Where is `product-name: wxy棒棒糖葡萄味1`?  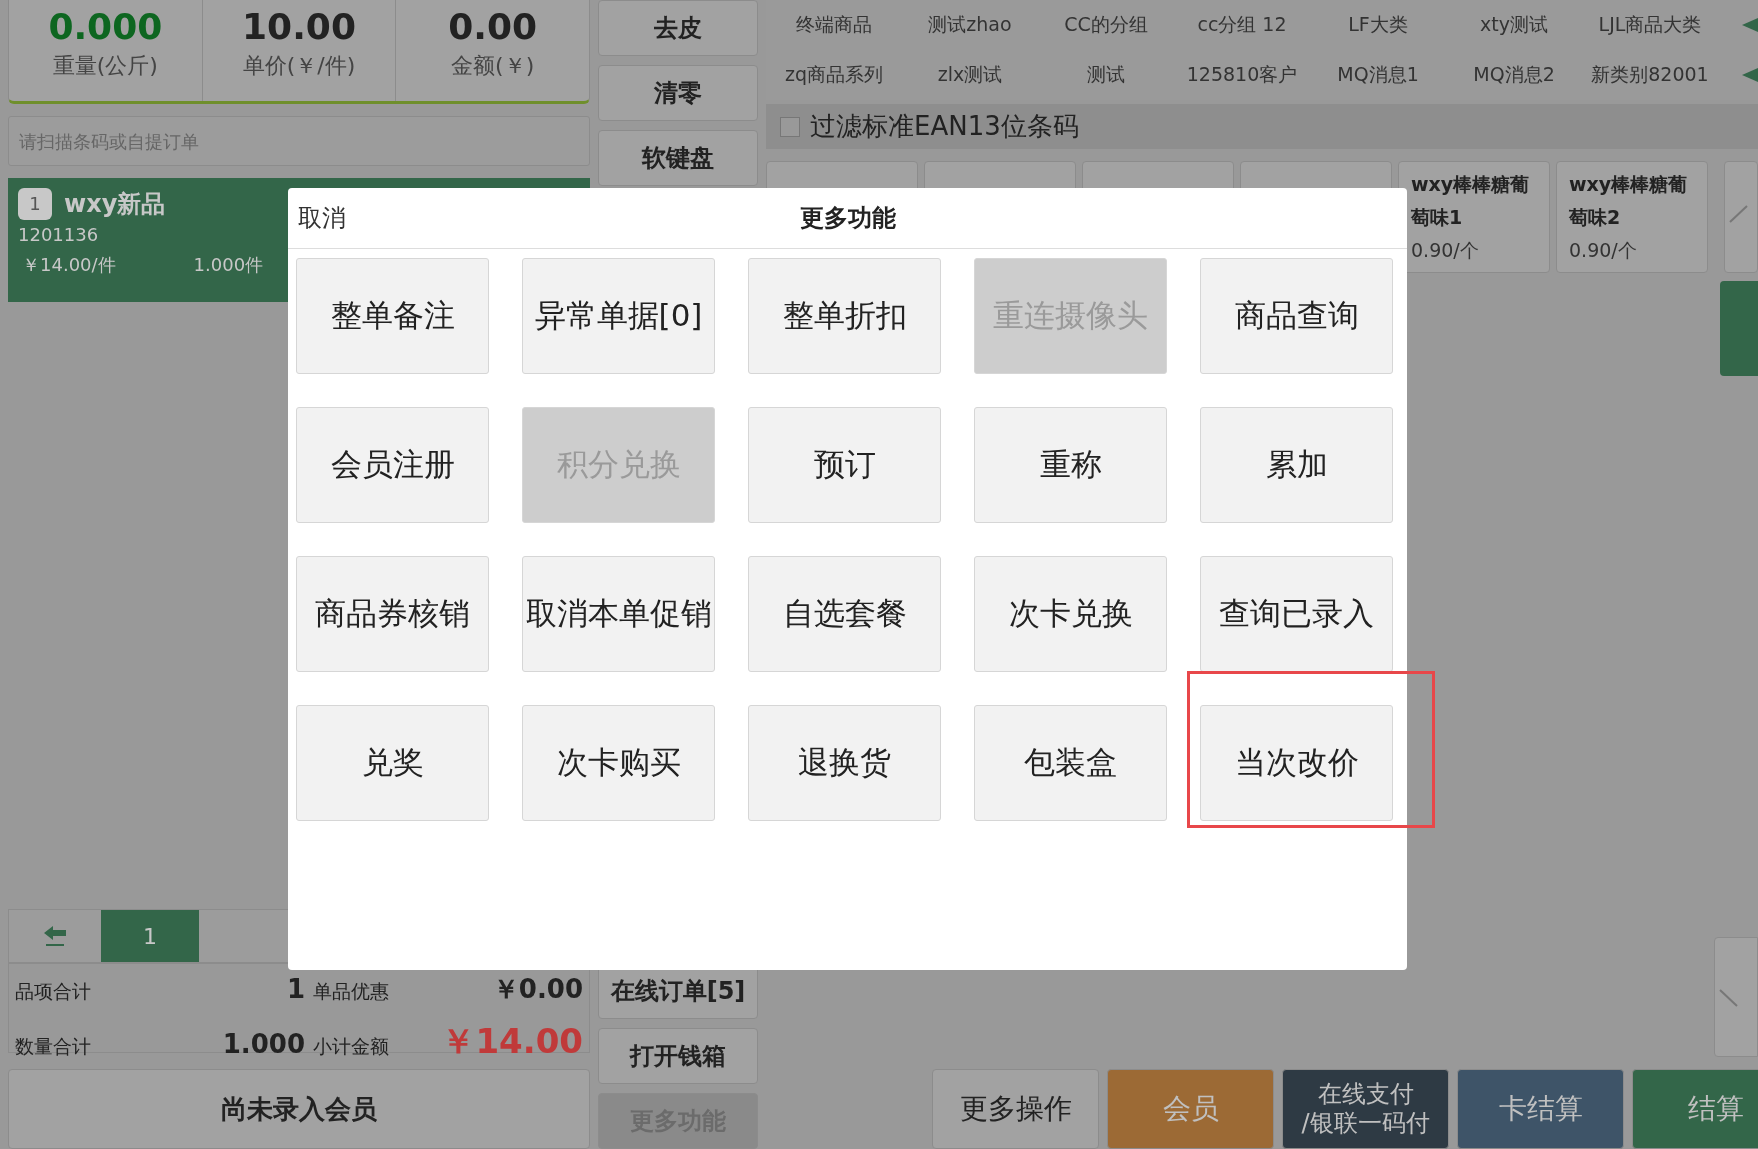 product-name: wxy棒棒糖葡萄味1 is located at coordinates (1471, 201).